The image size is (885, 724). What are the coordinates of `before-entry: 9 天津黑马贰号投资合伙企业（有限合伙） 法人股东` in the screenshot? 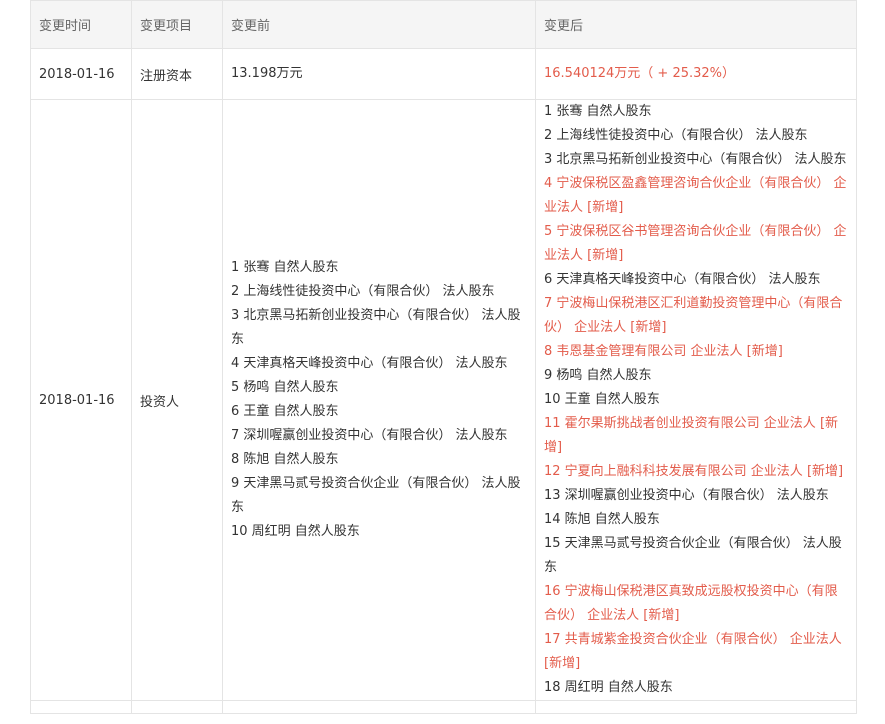 It's located at (376, 495).